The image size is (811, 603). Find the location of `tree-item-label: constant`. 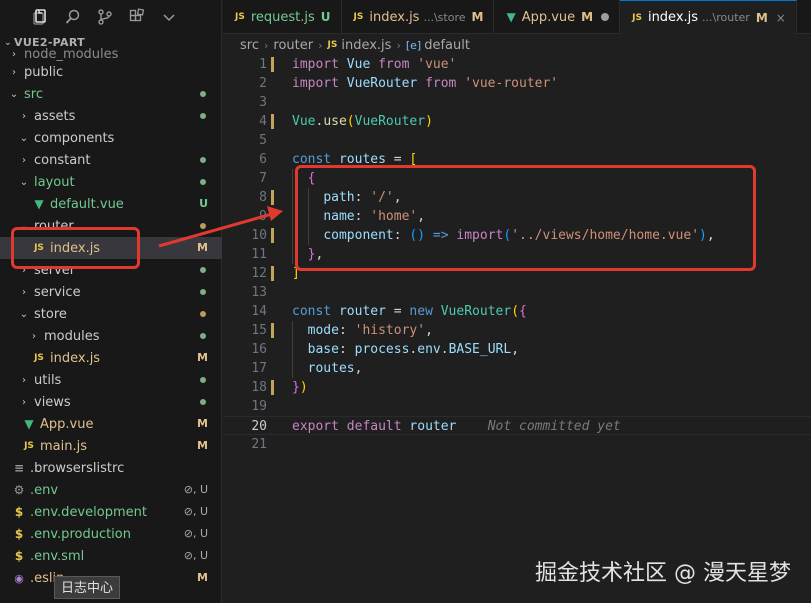

tree-item-label: constant is located at coordinates (62, 160).